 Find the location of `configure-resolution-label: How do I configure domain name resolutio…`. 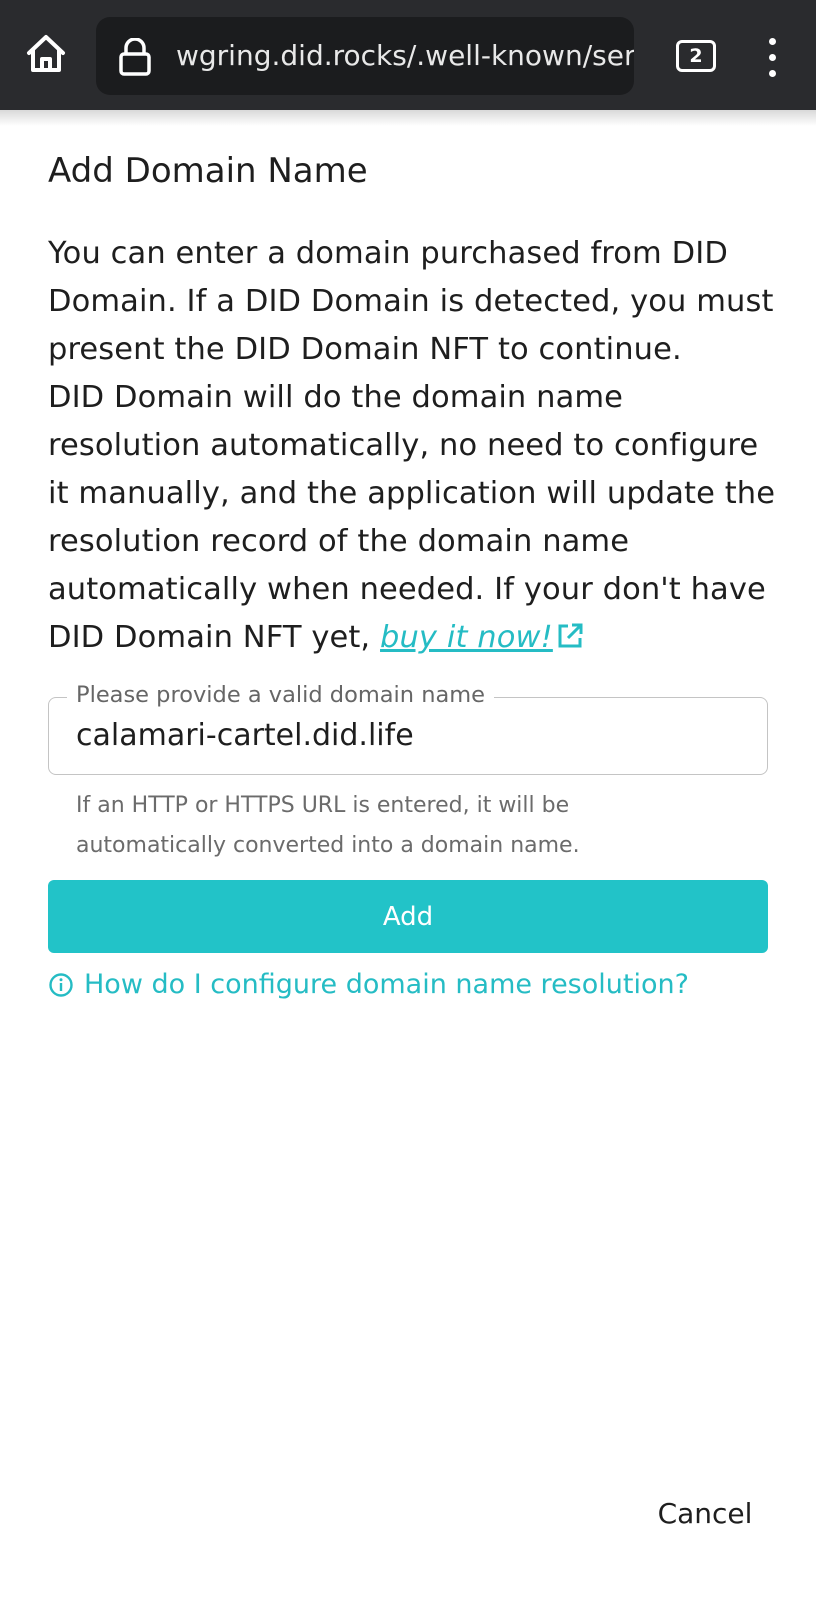

configure-resolution-label: How do I configure domain name resolutio… is located at coordinates (386, 984).